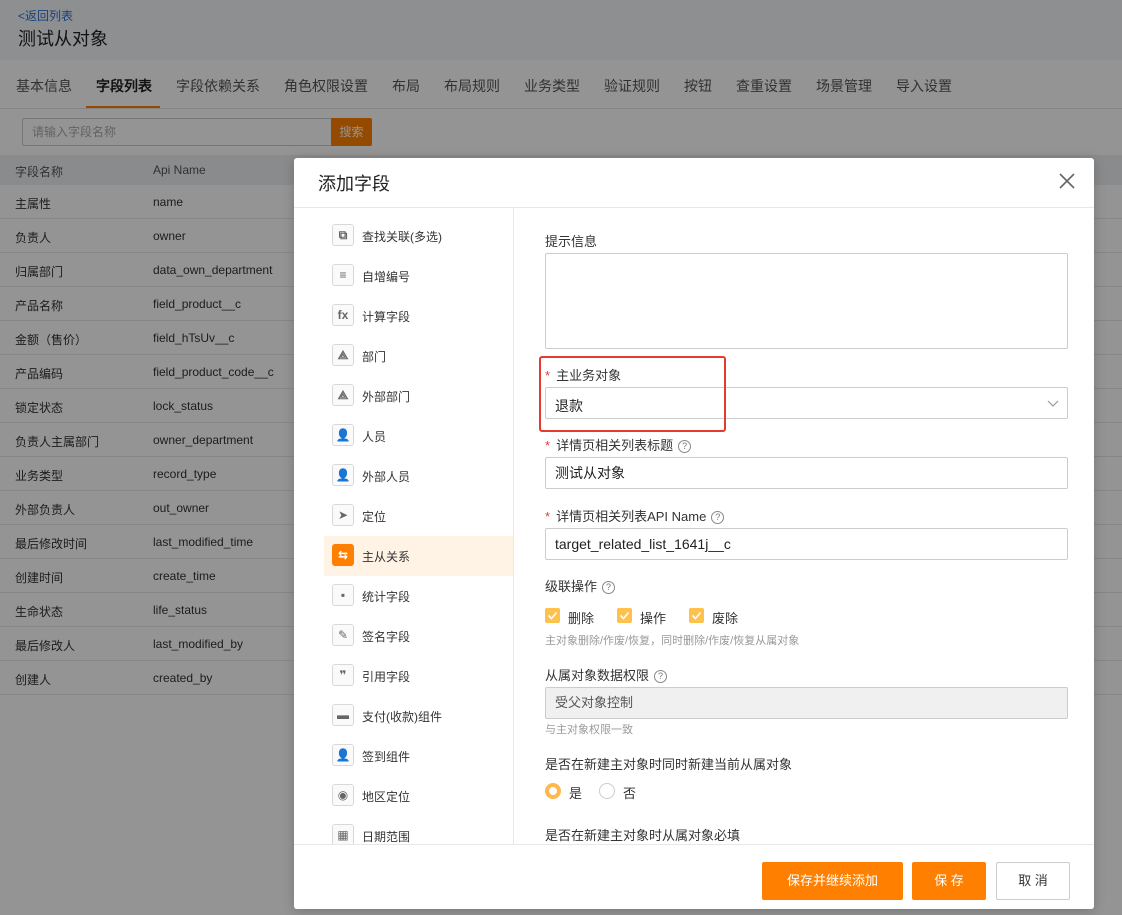 This screenshot has width=1122, height=915. Describe the element at coordinates (343, 595) in the screenshot. I see `statistics-icon: ▪` at that location.